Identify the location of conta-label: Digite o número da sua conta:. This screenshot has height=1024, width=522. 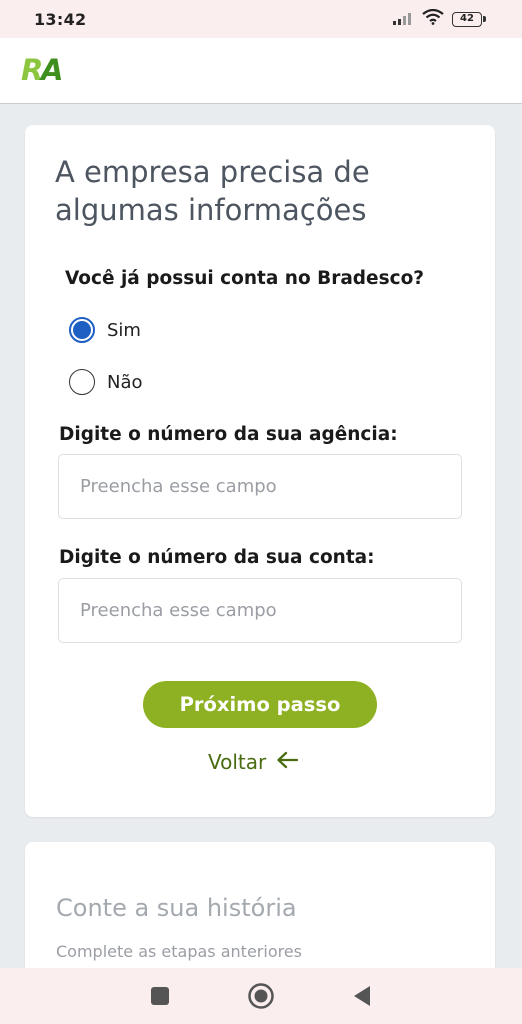
(217, 557).